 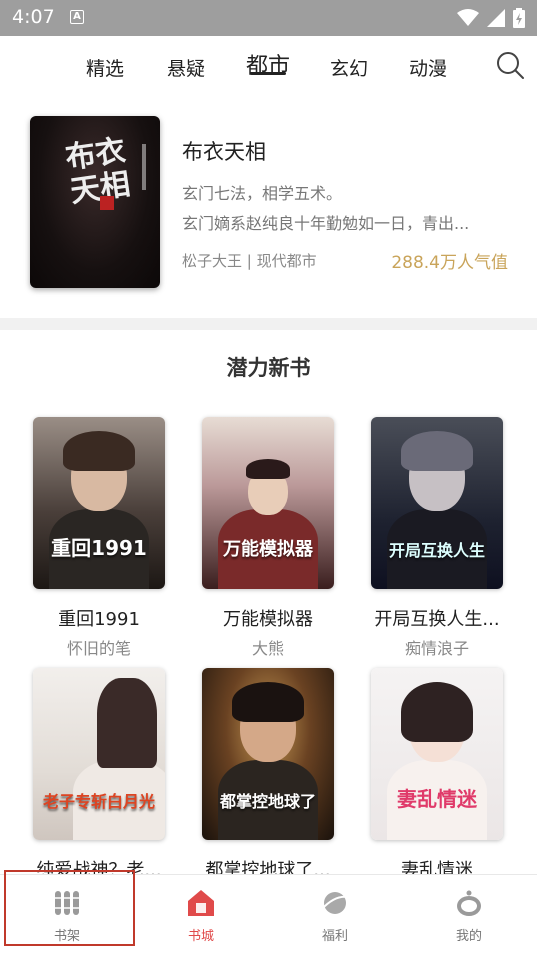 What do you see at coordinates (510, 65) in the screenshot?
I see `search-icon` at bounding box center [510, 65].